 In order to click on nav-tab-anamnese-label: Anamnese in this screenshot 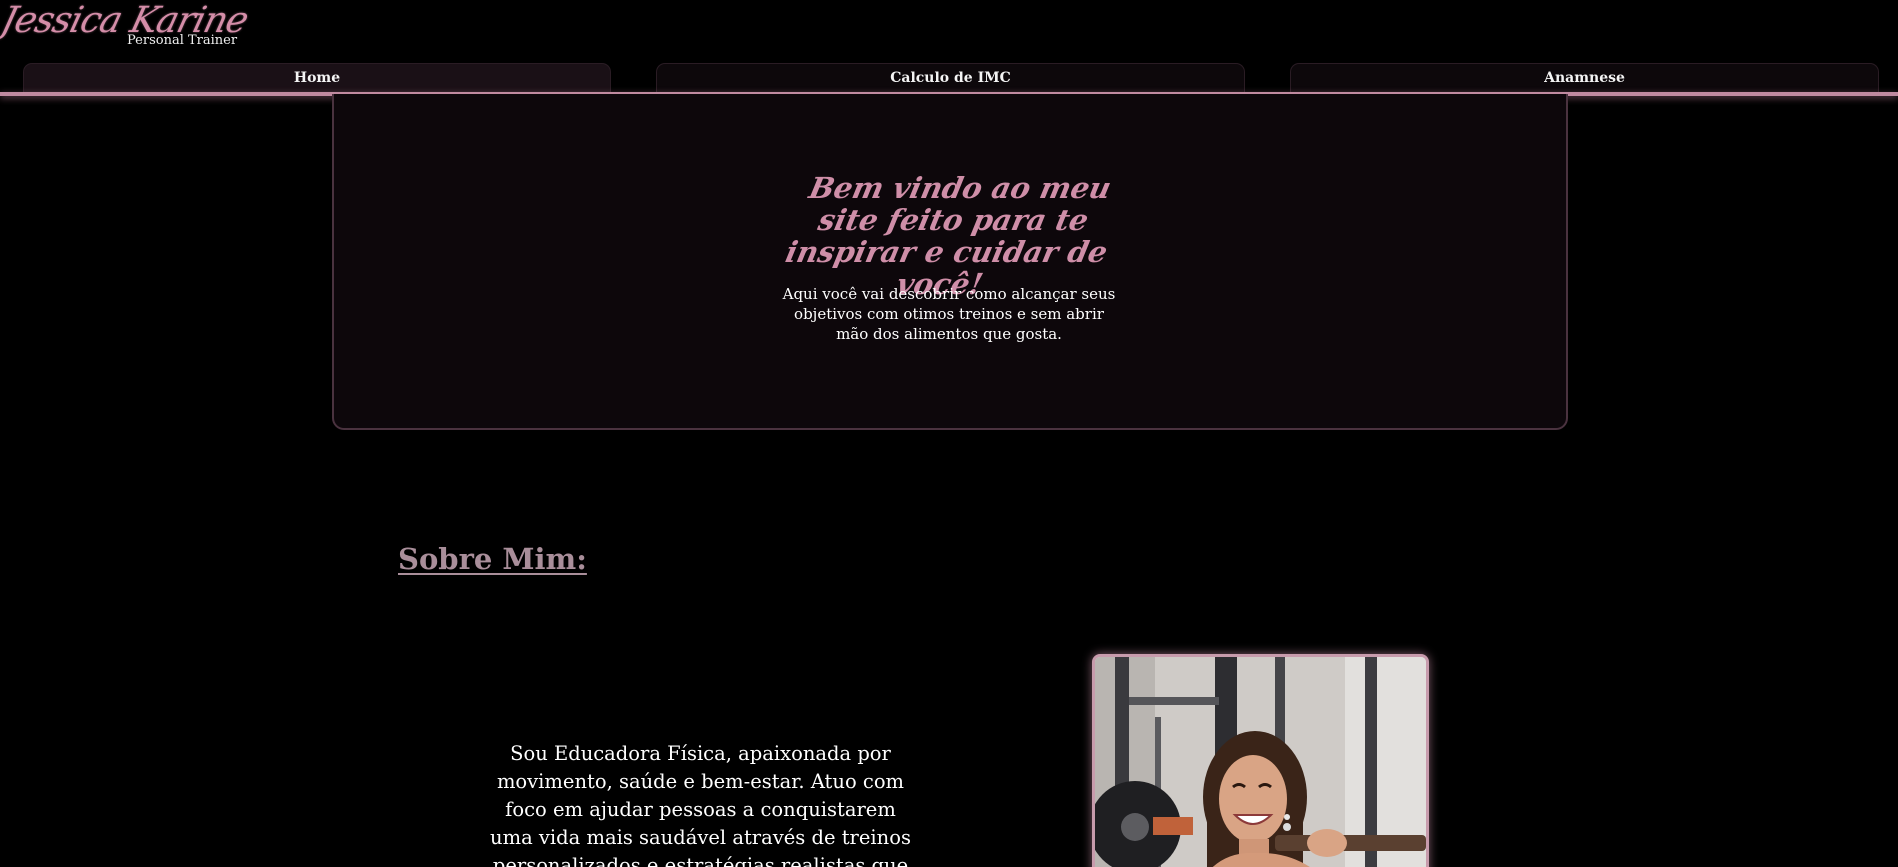, I will do `click(1584, 78)`.